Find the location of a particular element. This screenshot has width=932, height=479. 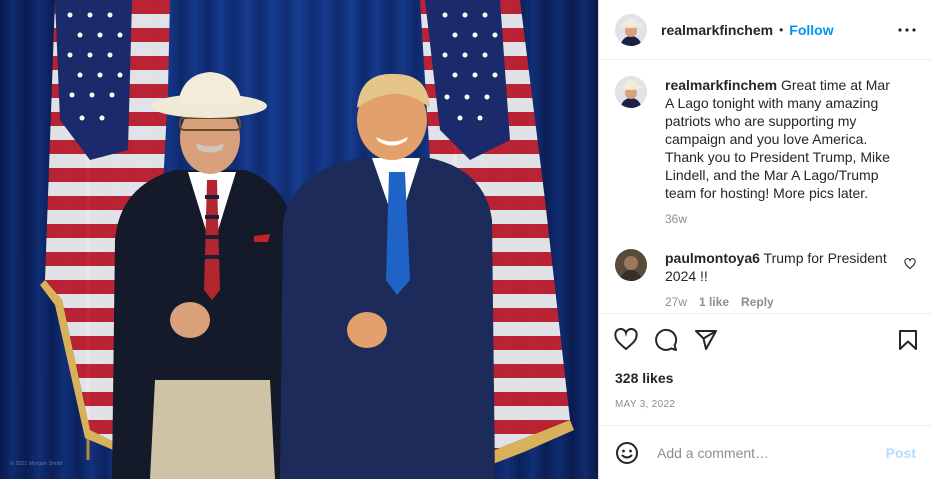

photo-watermark: © 2021 Morgan Smith is located at coordinates (36, 464).